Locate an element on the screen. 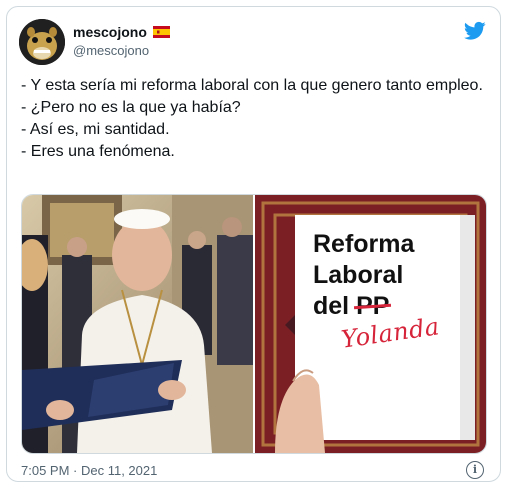 This screenshot has height=487, width=509. info-icon: i is located at coordinates (475, 470).